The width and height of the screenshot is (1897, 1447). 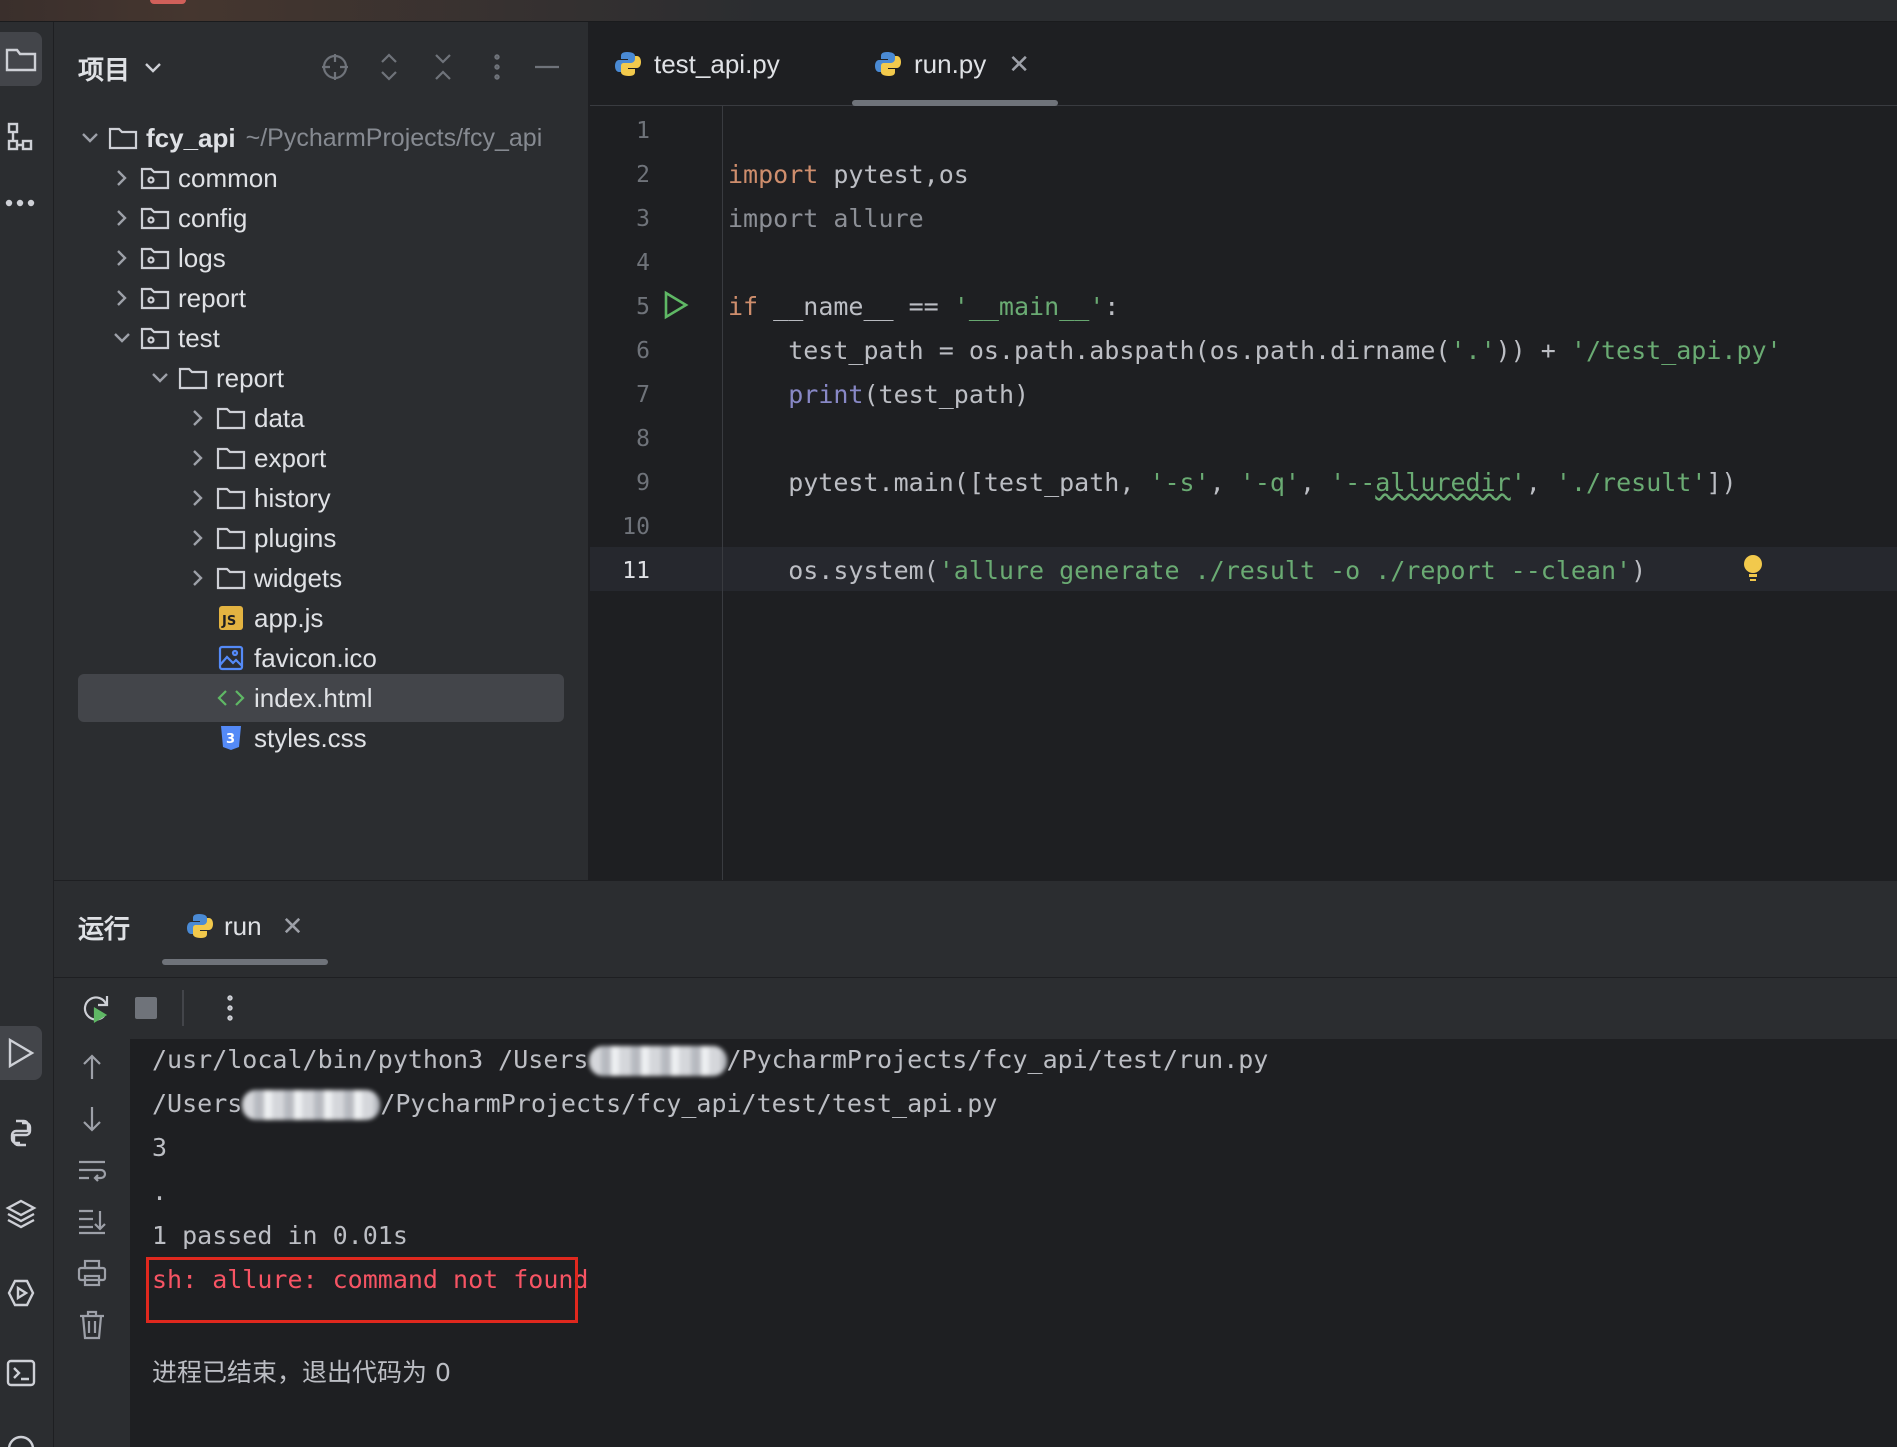 What do you see at coordinates (92, 1171) in the screenshot?
I see `soft-wrap-button` at bounding box center [92, 1171].